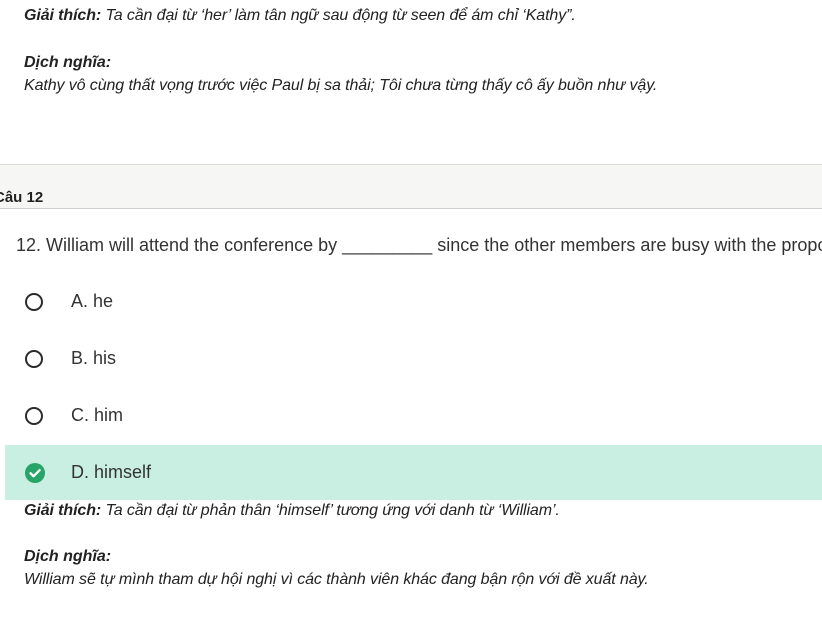  I want to click on option-label: C. him, so click(97, 415).